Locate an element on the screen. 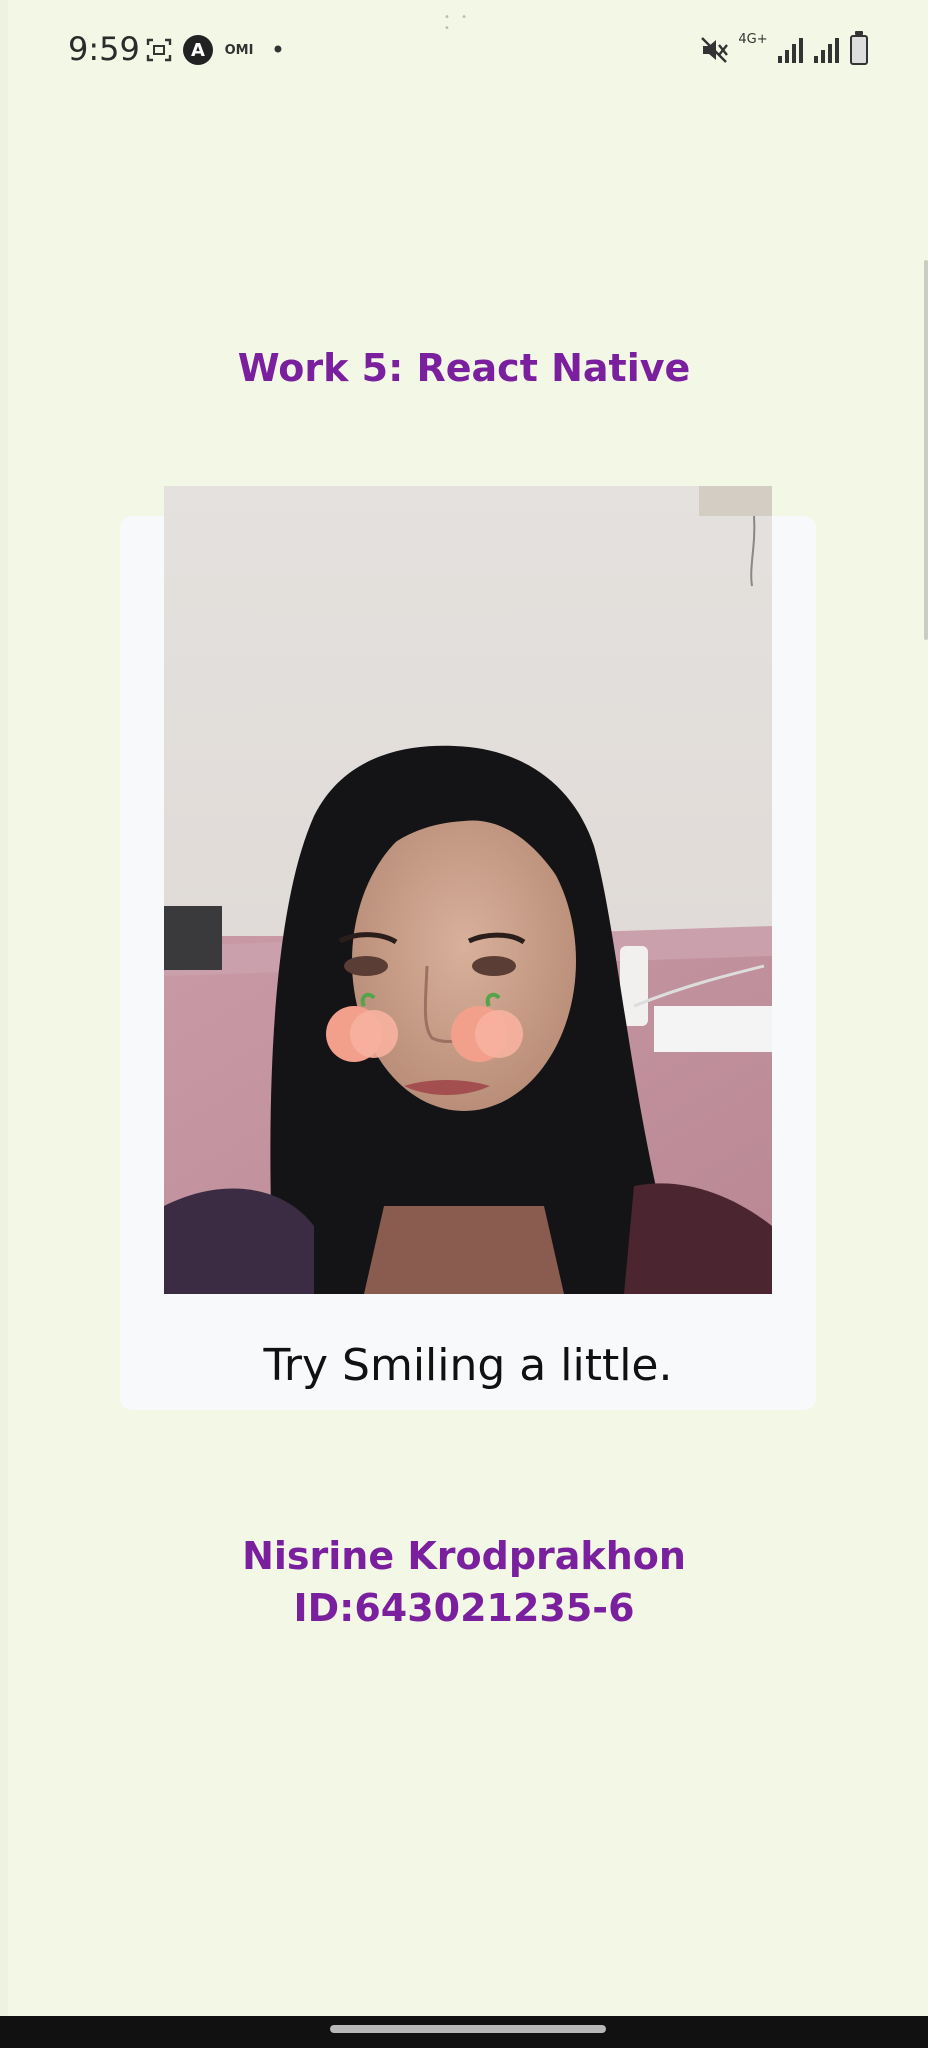  status-bar: 9:59 A OMI • 4G+ is located at coordinates (464, 52).